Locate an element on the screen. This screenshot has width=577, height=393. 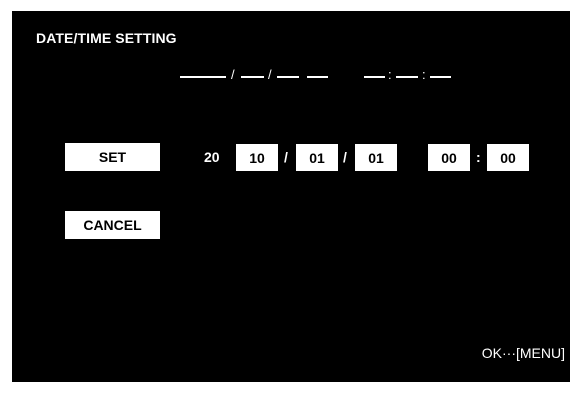
ok-menu-hint: OK···[MENU] is located at coordinates (523, 353).